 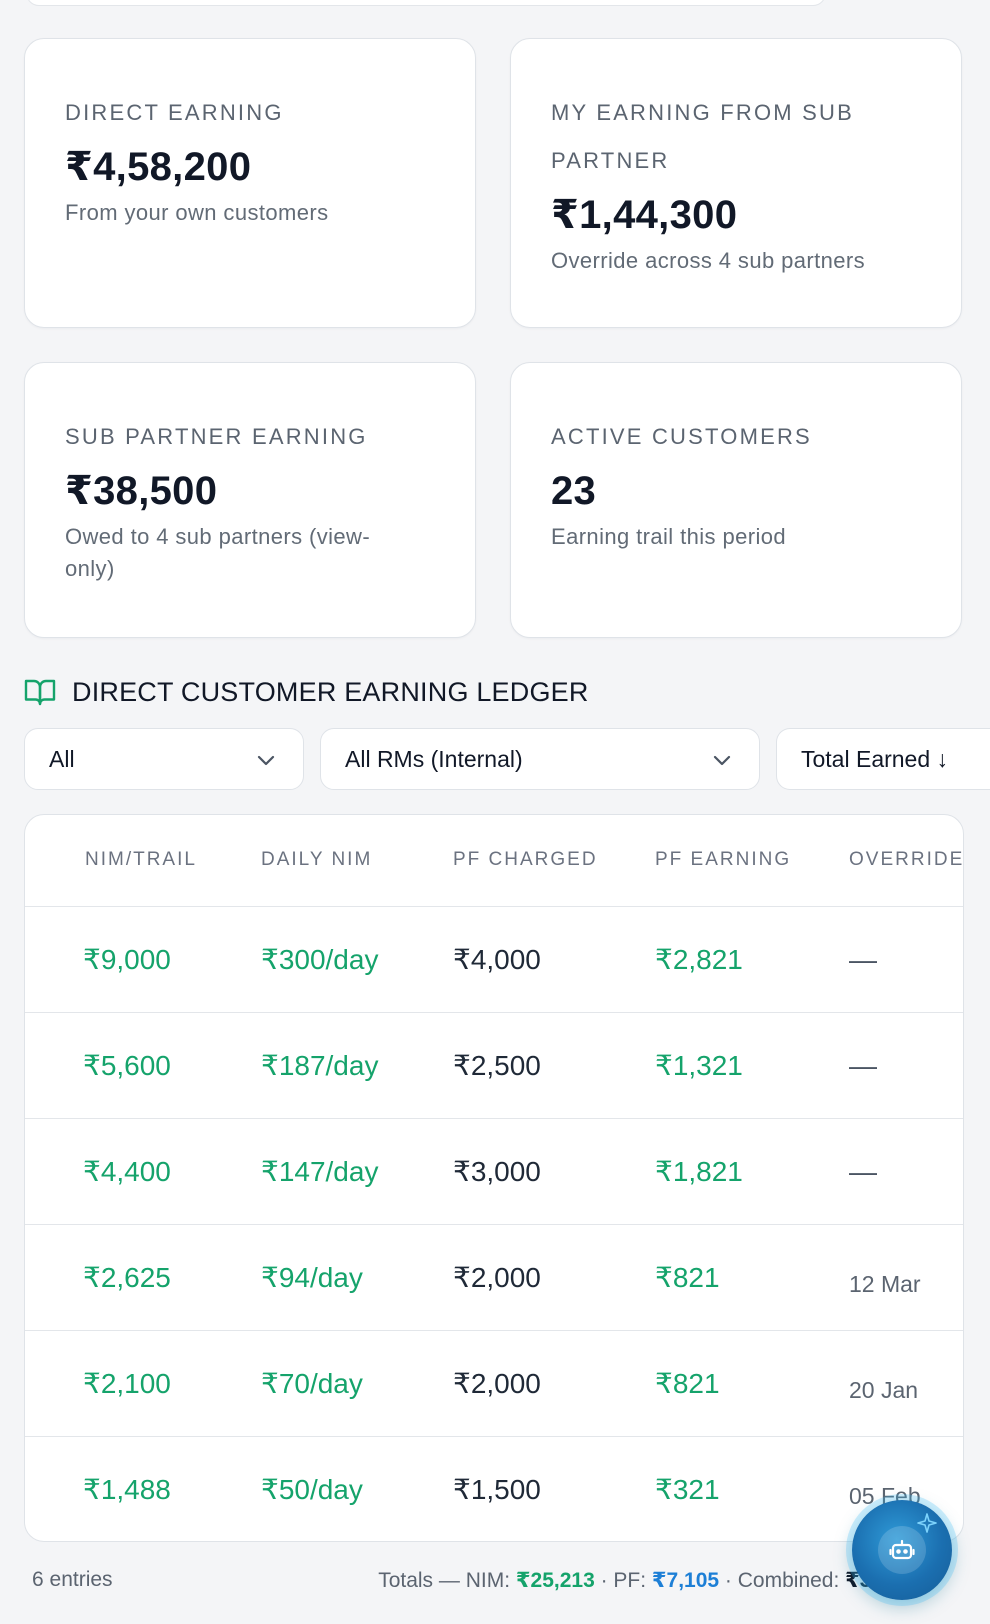 What do you see at coordinates (540, 759) in the screenshot?
I see `rm-filter-select: All RMs (Internal)` at bounding box center [540, 759].